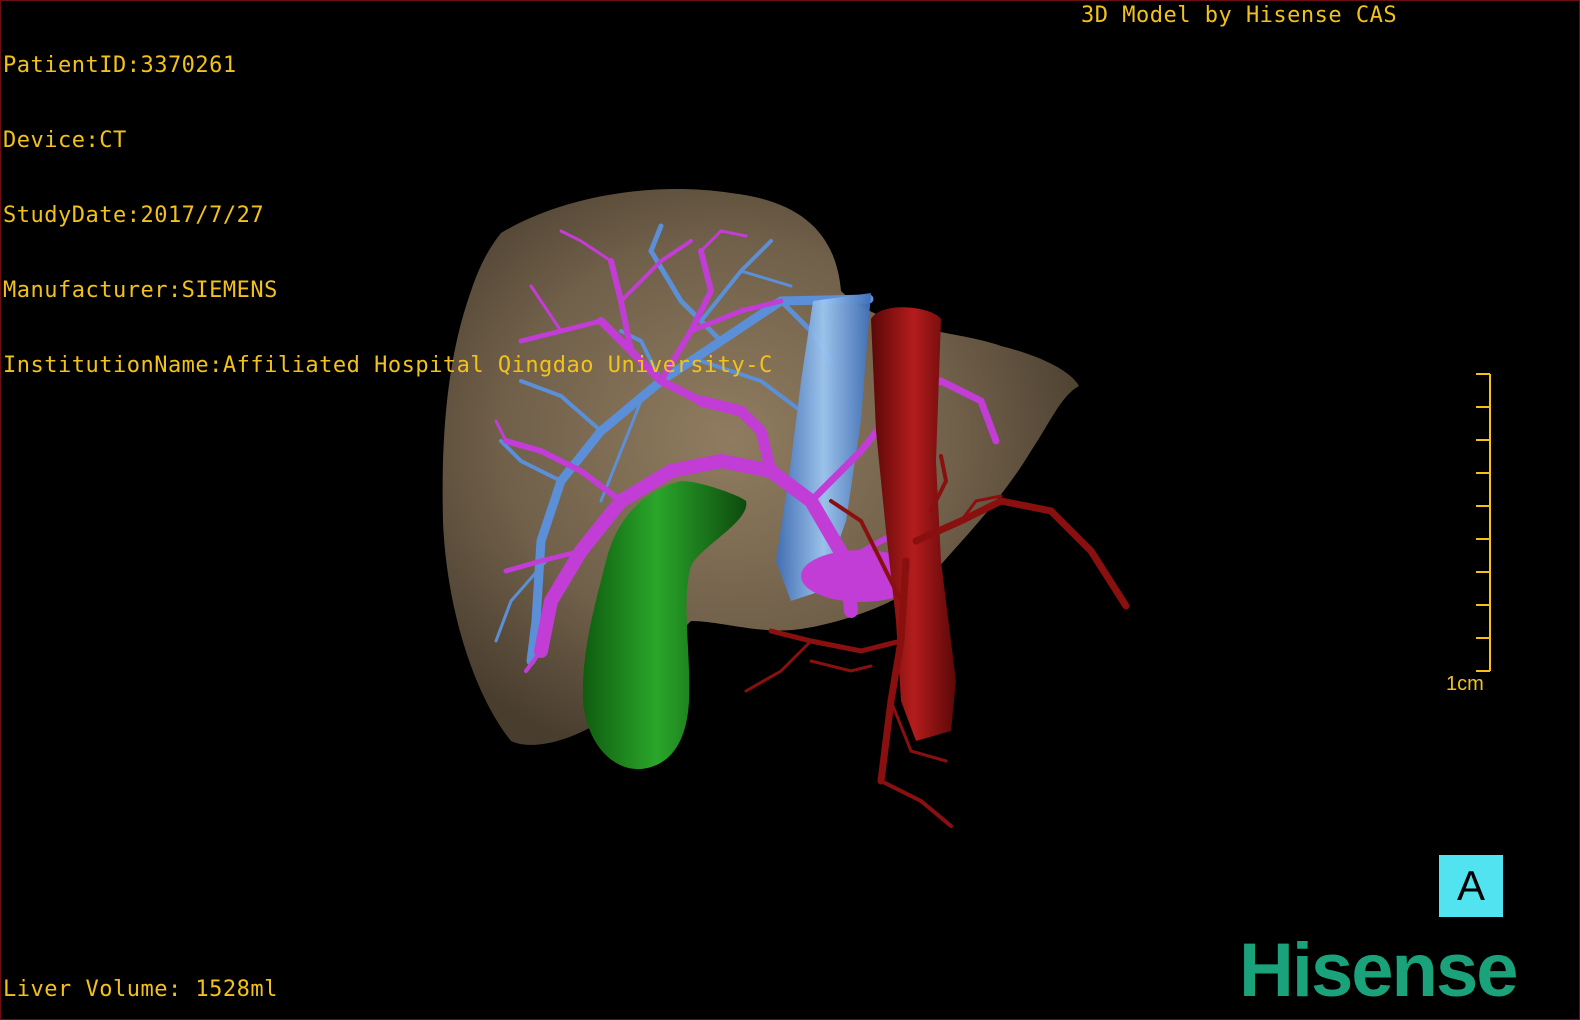 This screenshot has height=1020, width=1580. I want to click on scale-bar, so click(1483, 522).